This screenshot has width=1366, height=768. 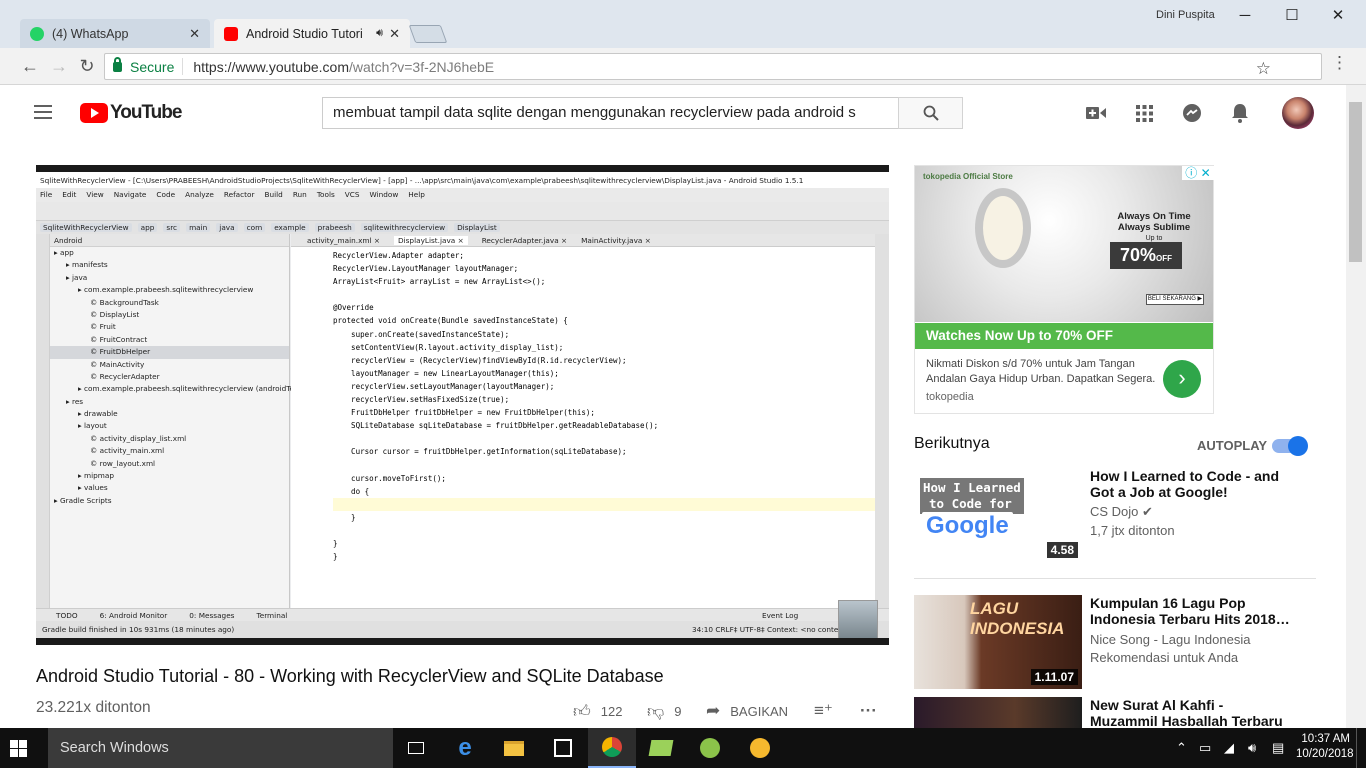 I want to click on ad-buy-now: BELI SEKARANG ▶, so click(x=1175, y=299).